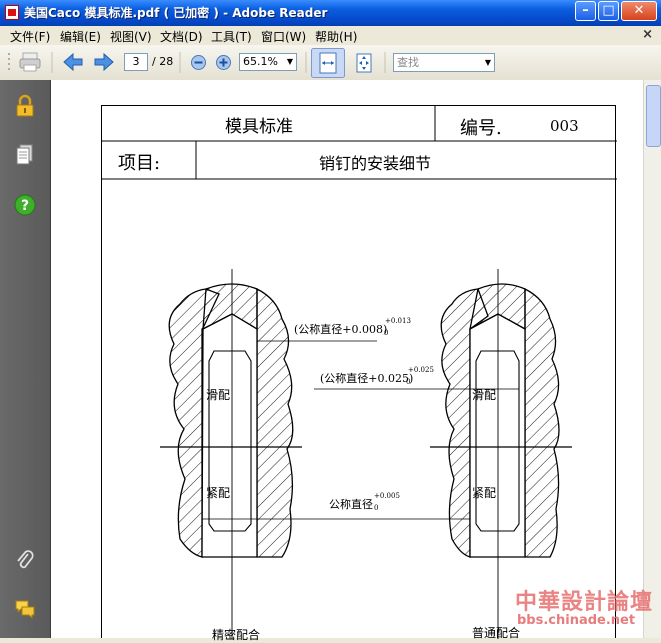  I want to click on watermark-chinese: 中華設計論壇, so click(584, 602).